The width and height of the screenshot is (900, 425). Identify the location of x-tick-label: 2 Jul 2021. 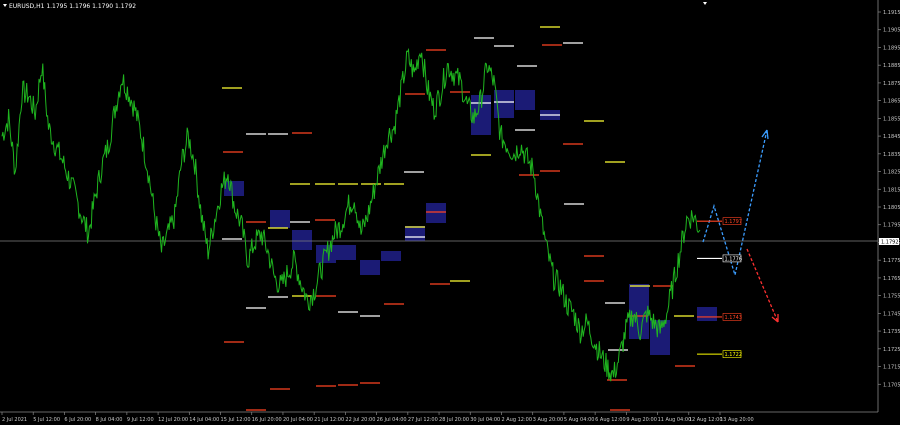
(14, 420).